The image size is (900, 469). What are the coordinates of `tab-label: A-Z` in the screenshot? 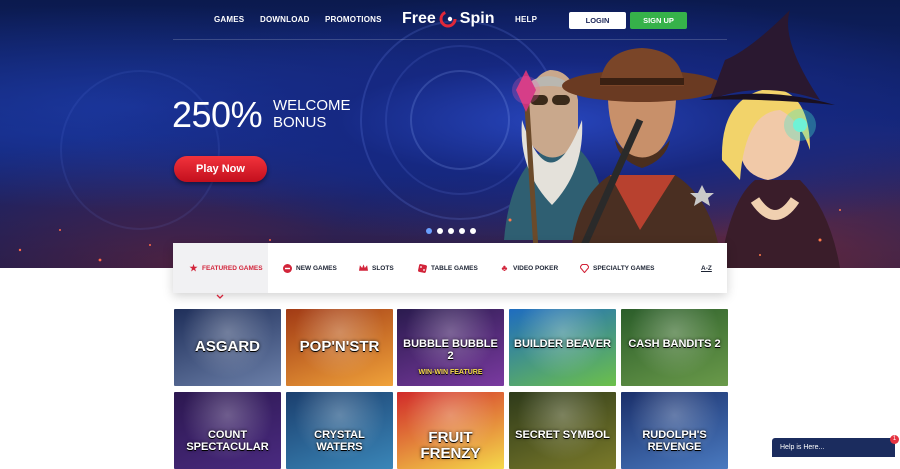 It's located at (706, 268).